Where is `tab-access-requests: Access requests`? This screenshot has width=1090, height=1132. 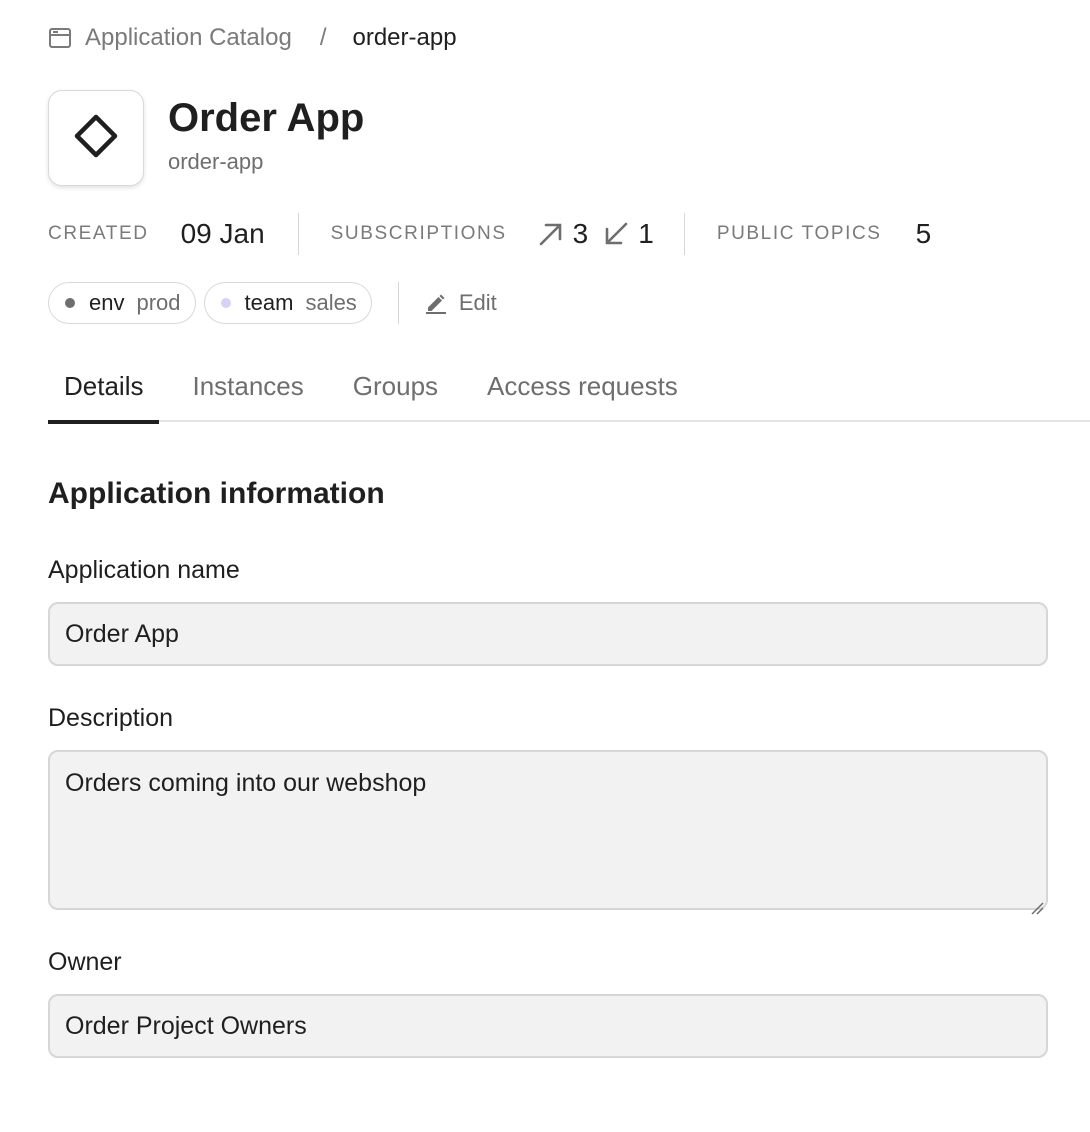 tab-access-requests: Access requests is located at coordinates (582, 386).